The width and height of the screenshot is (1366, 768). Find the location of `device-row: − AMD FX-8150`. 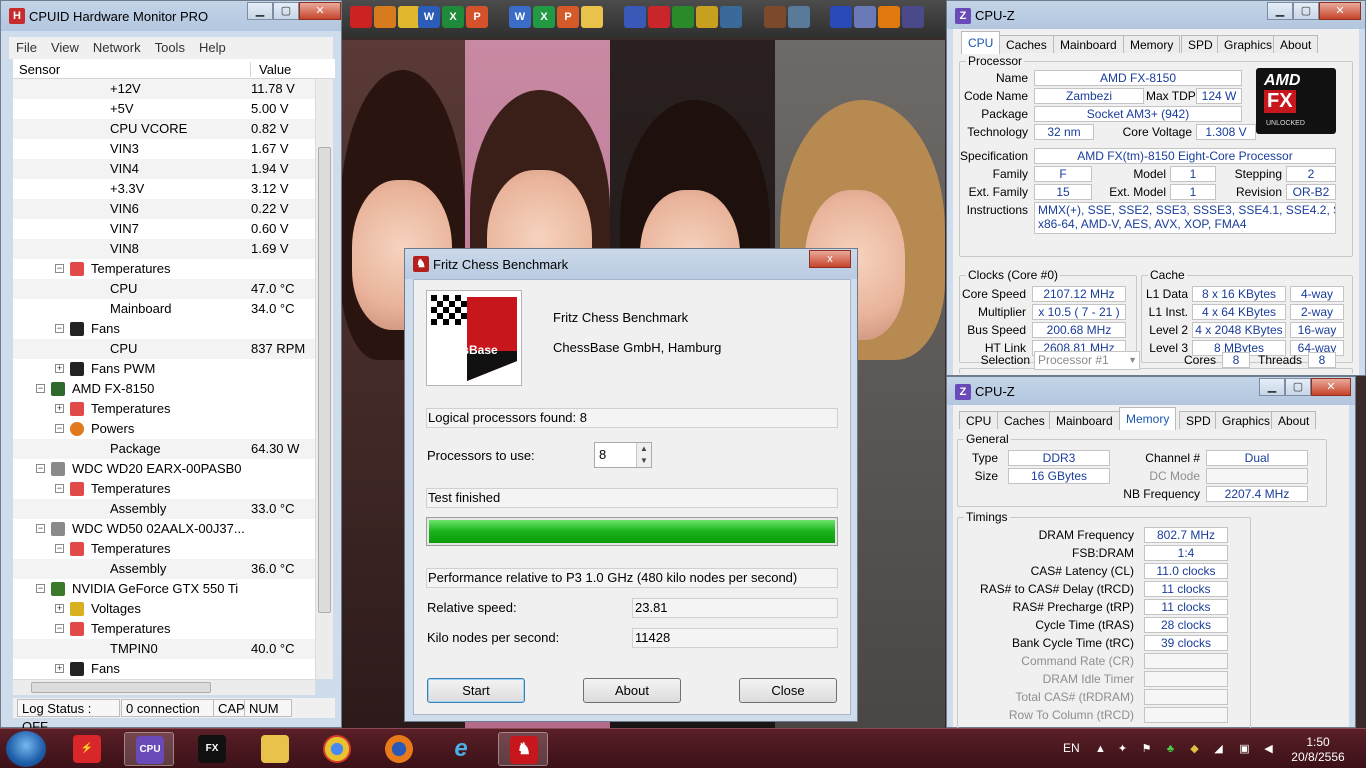

device-row: − AMD FX-8150 is located at coordinates (164, 389).